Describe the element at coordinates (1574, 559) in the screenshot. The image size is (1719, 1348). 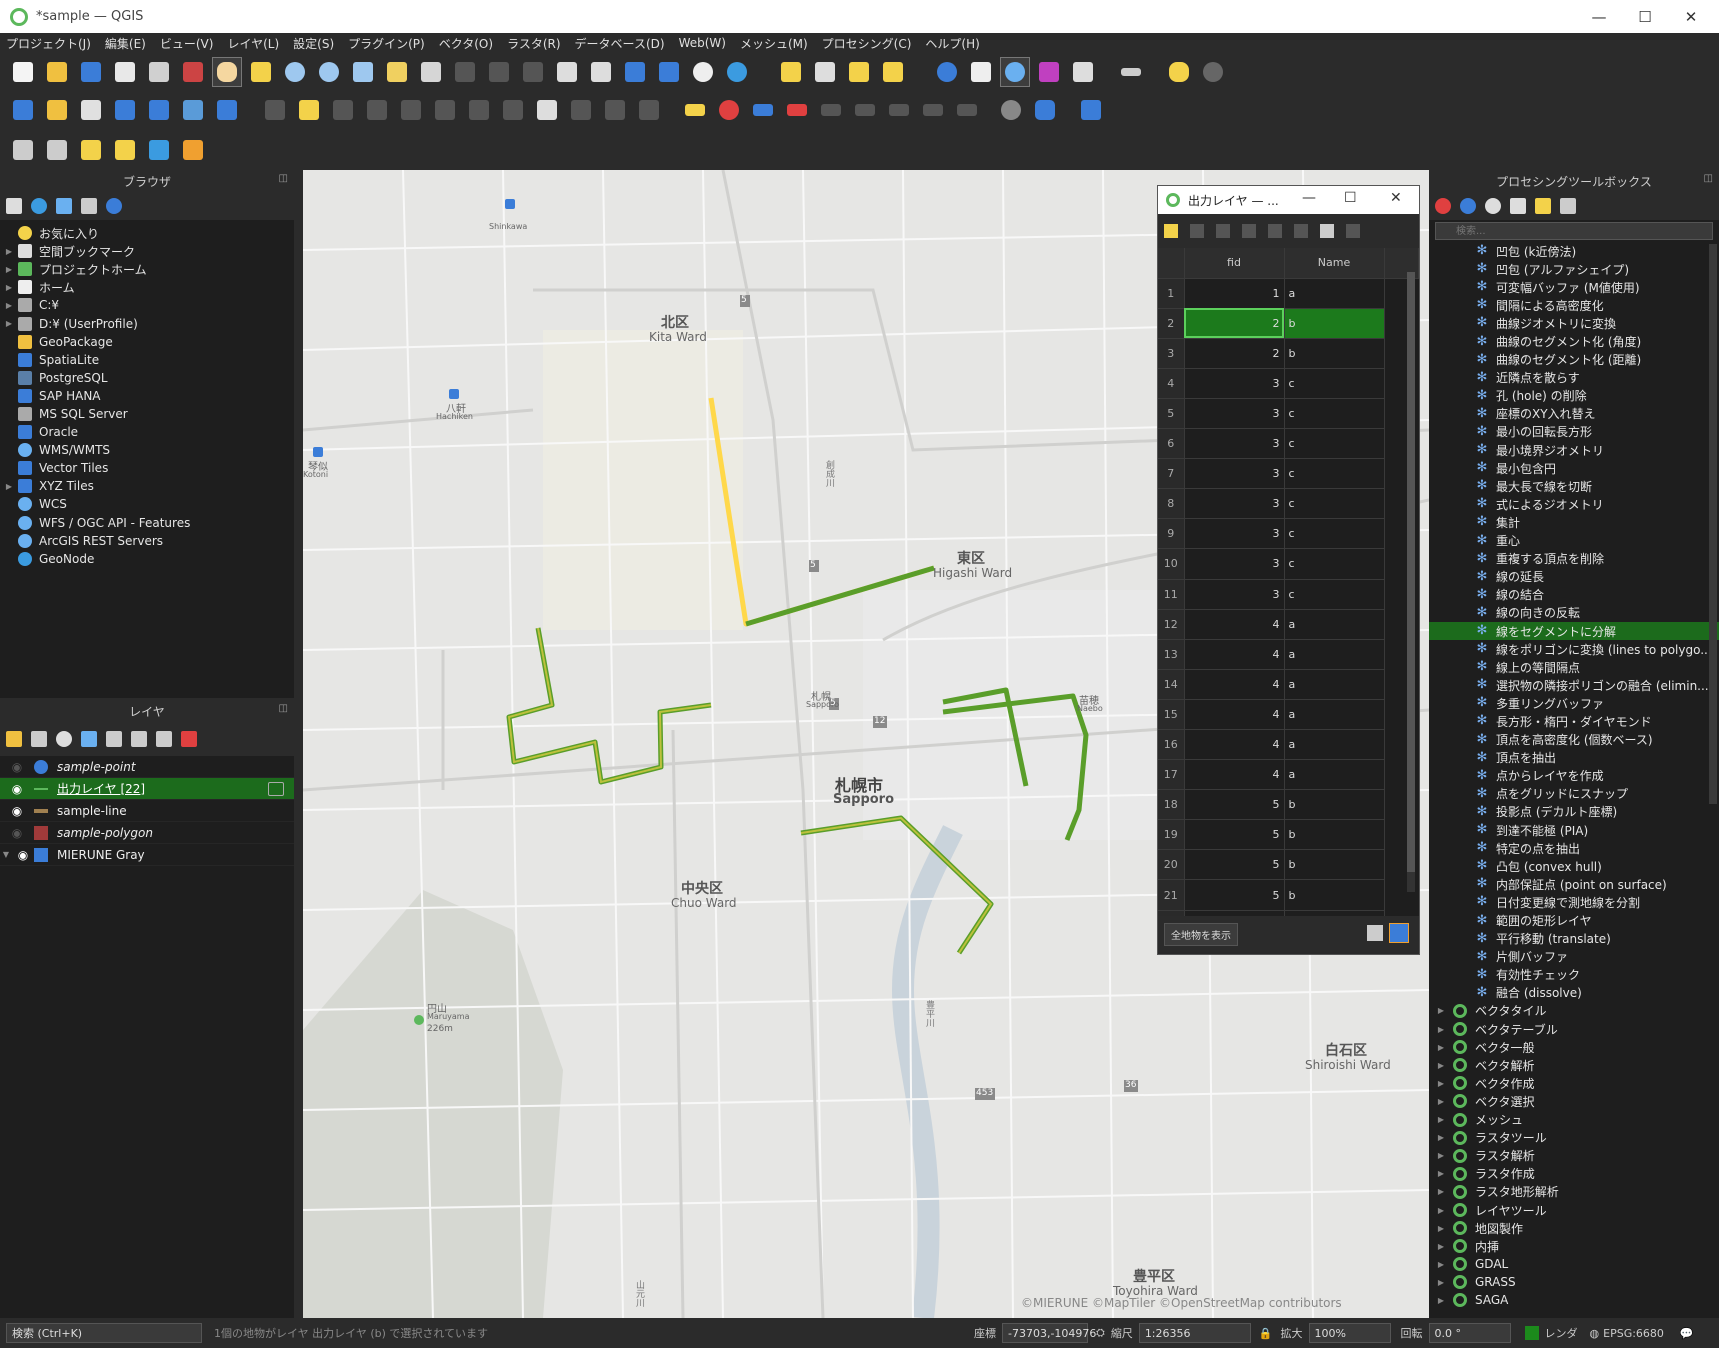
I see `processing-algorithm-item: ✻ 重複する頂点を削除` at that location.